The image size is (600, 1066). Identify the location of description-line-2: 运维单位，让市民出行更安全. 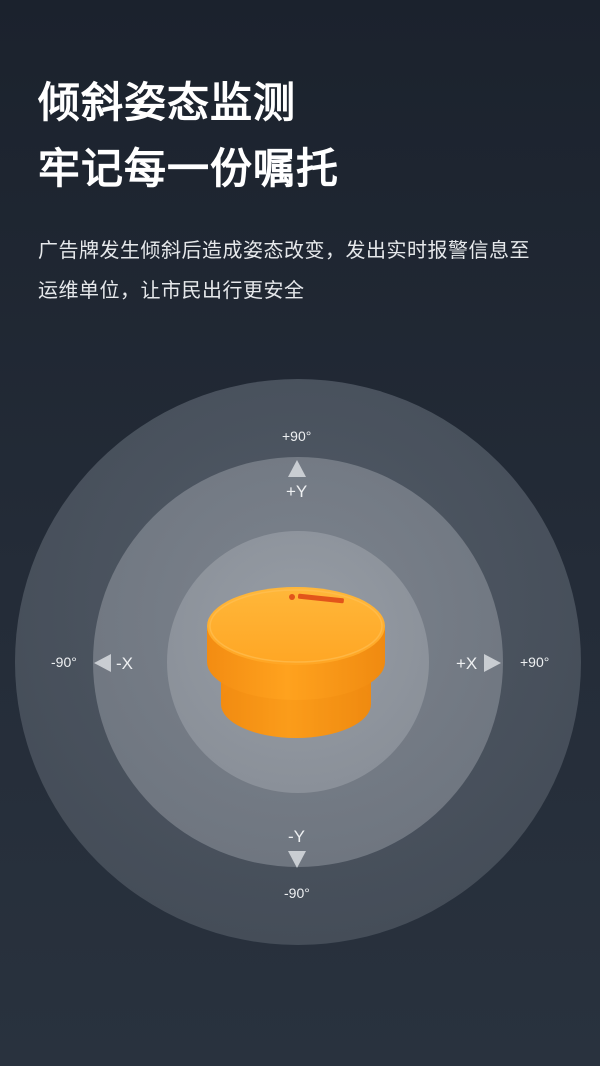
(171, 290).